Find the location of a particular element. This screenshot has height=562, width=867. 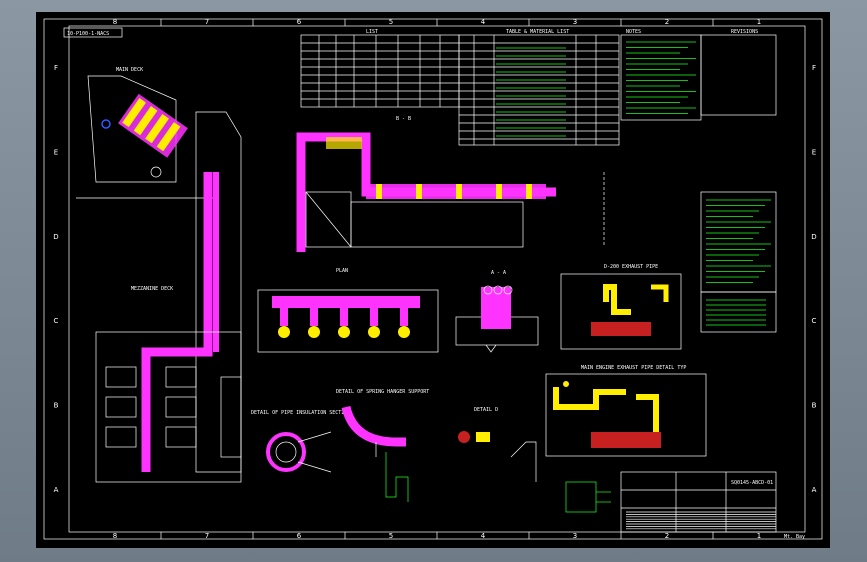

mezzanine-deck-label: MEZZANINE DECK is located at coordinates (152, 289).